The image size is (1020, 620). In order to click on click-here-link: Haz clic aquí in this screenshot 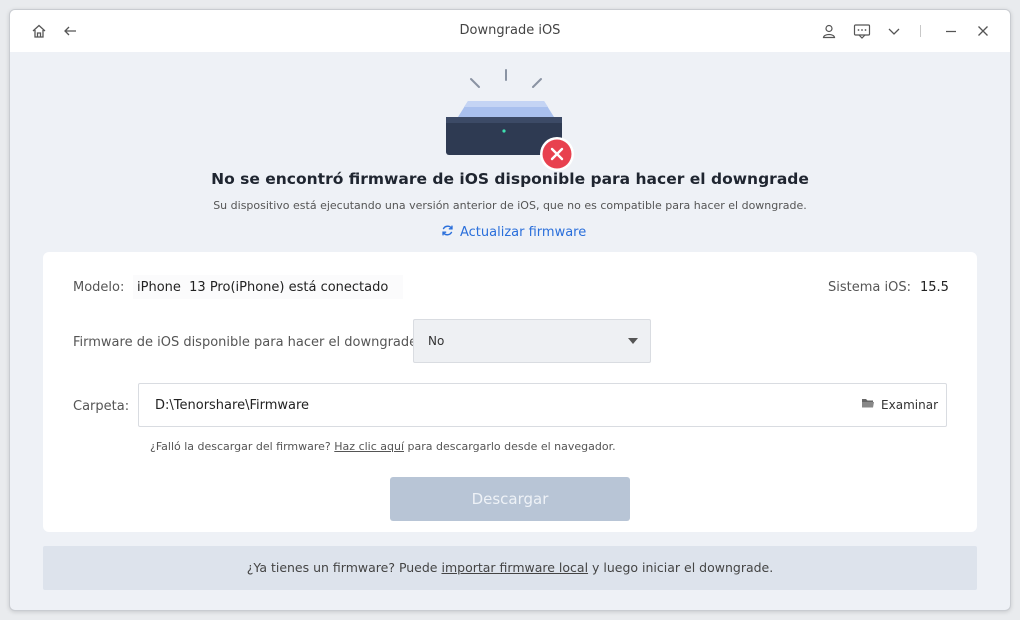, I will do `click(369, 446)`.